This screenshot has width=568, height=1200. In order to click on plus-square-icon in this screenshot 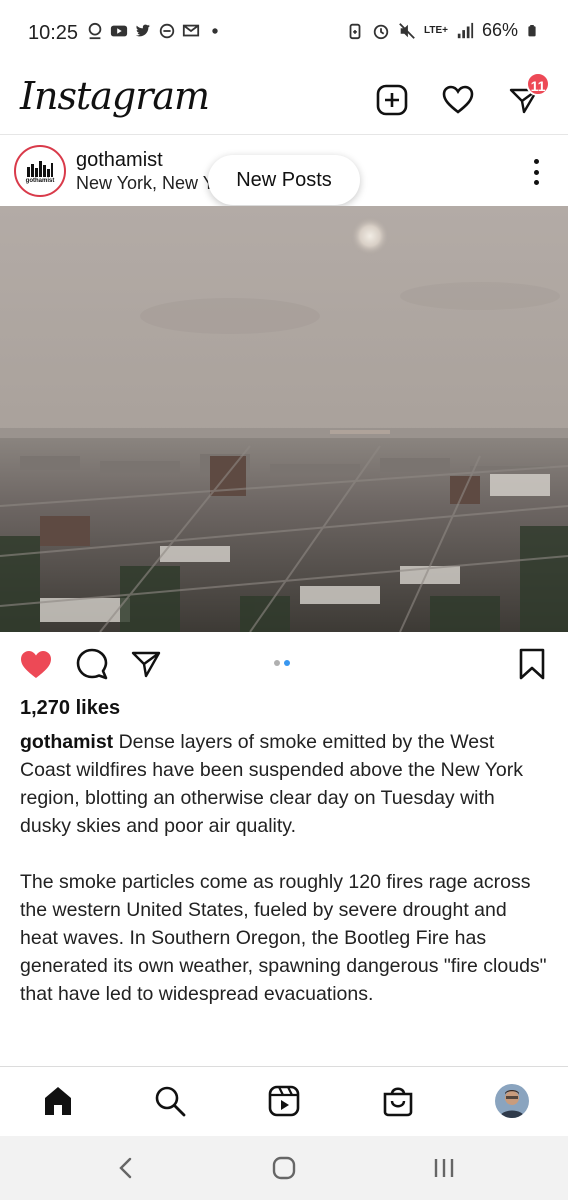, I will do `click(392, 100)`.